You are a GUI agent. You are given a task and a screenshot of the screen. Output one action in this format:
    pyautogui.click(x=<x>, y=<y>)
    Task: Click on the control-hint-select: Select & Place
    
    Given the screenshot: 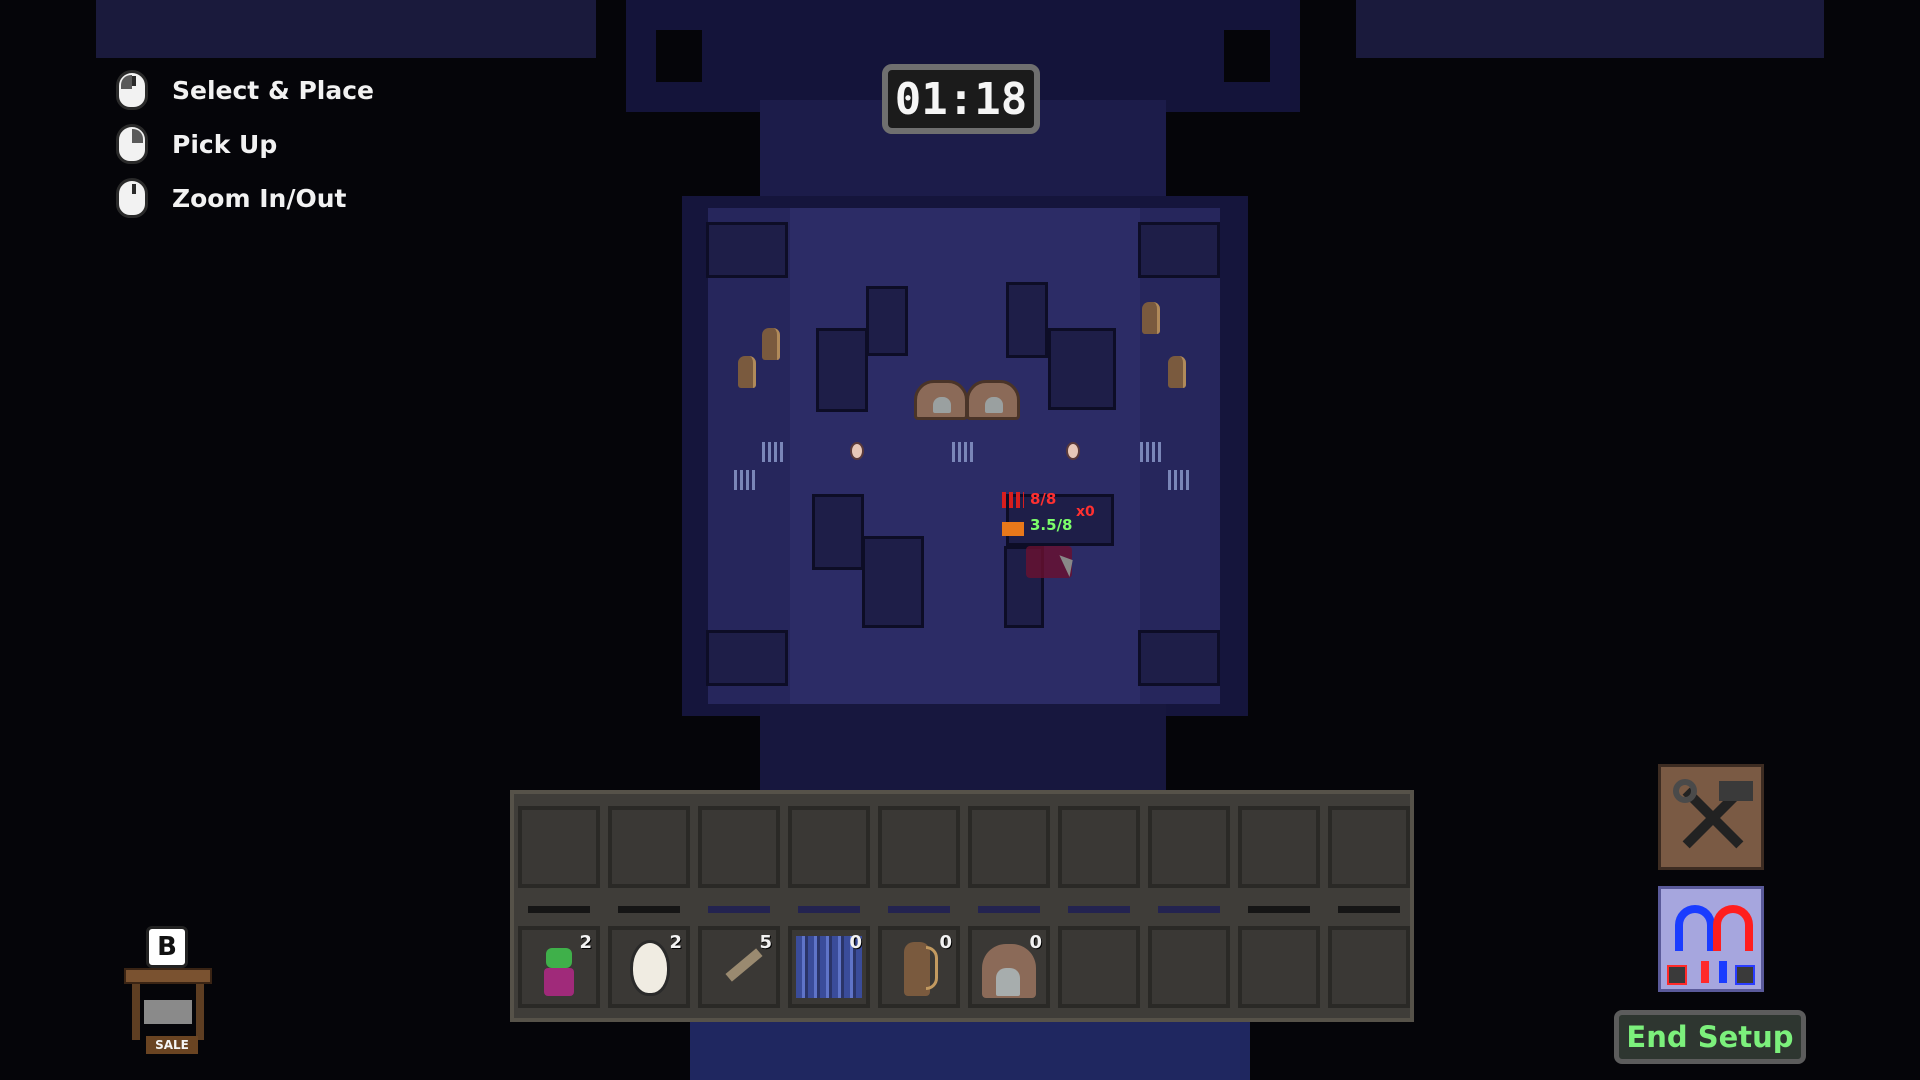 What is the action you would take?
    pyautogui.click(x=245, y=90)
    